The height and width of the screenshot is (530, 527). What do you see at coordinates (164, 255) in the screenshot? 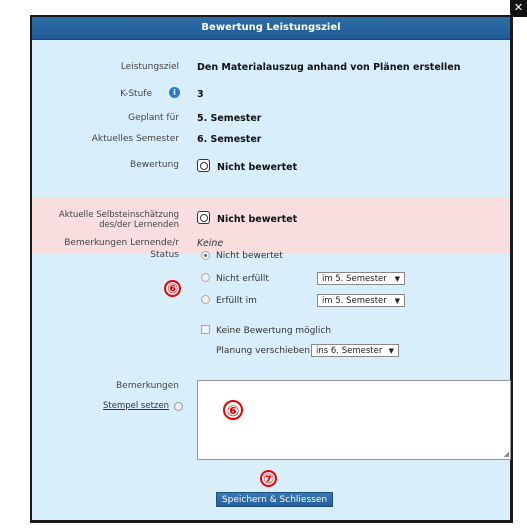
I see `status-label: Status` at bounding box center [164, 255].